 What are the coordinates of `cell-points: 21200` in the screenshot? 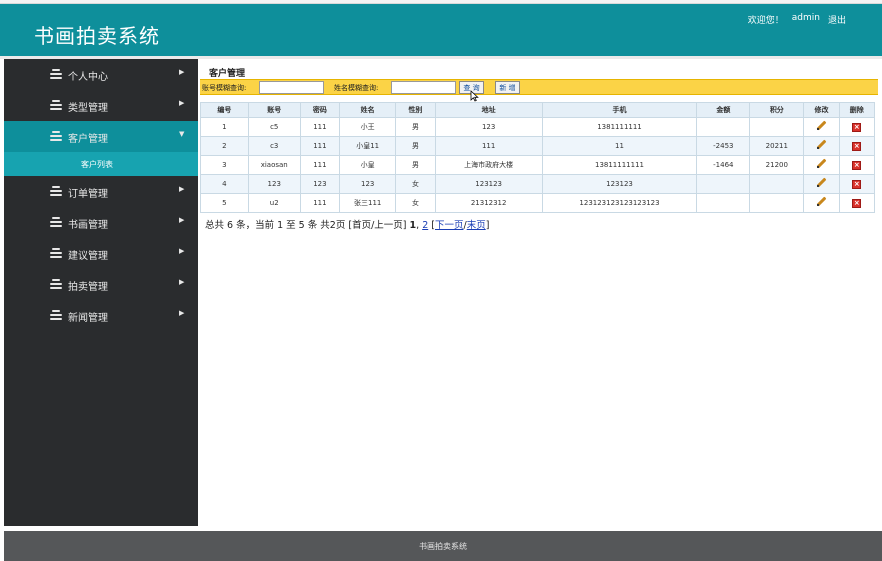 It's located at (777, 165).